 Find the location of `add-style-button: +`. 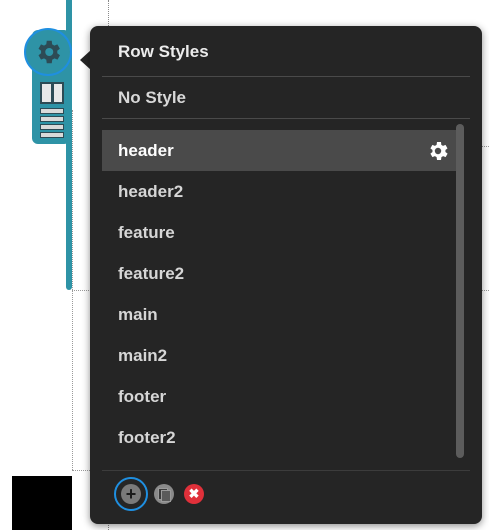

add-style-button: + is located at coordinates (131, 494).